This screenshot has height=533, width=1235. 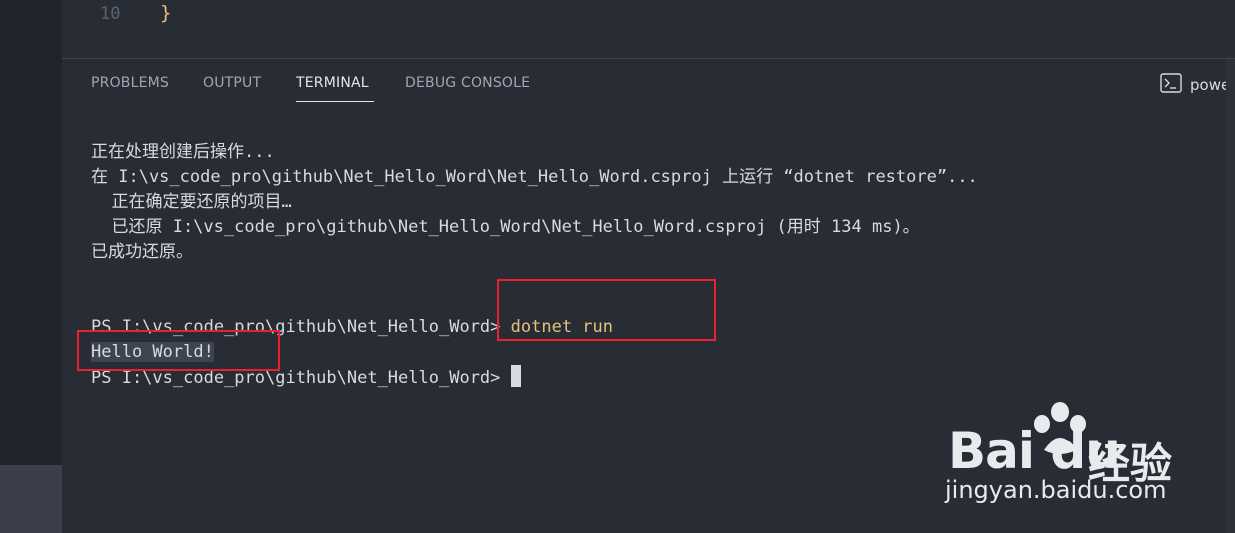 What do you see at coordinates (1230, 296) in the screenshot?
I see `panel-scrollbar` at bounding box center [1230, 296].